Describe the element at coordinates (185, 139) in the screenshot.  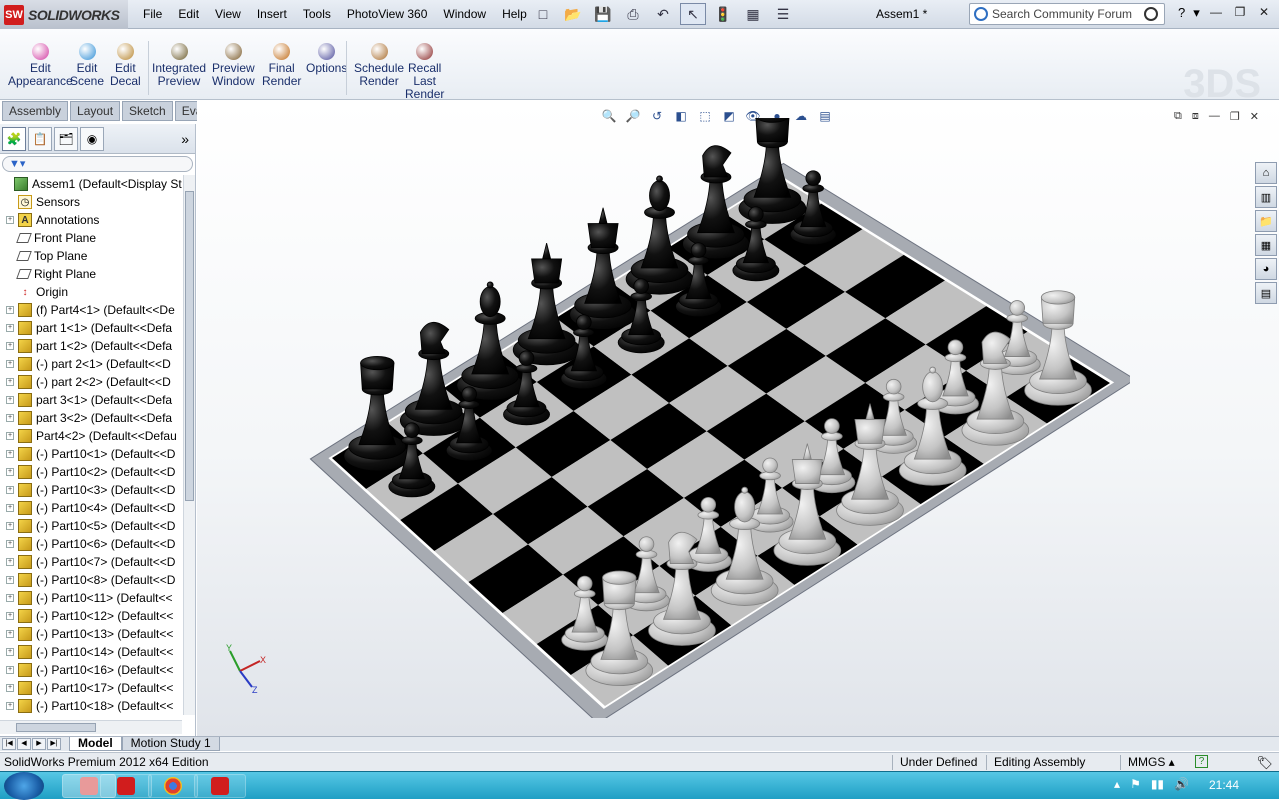
I see `expand-panel-chevron-icon: »` at that location.